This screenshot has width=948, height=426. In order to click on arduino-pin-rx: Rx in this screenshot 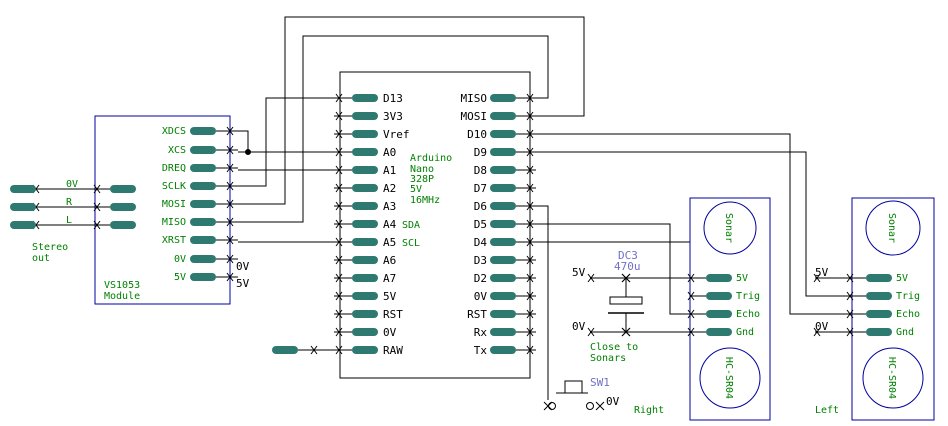, I will do `click(481, 332)`.